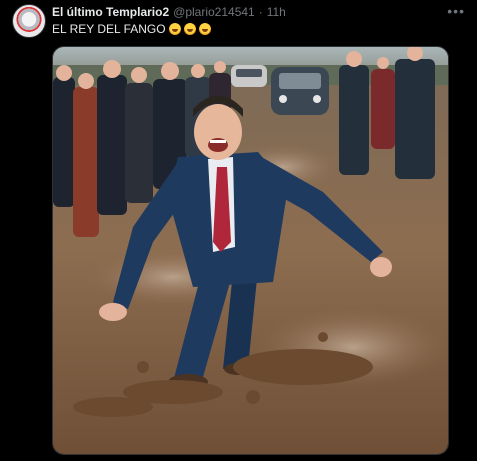 This screenshot has height=461, width=477. What do you see at coordinates (456, 11) in the screenshot?
I see `more-horizontal-icon: •••` at bounding box center [456, 11].